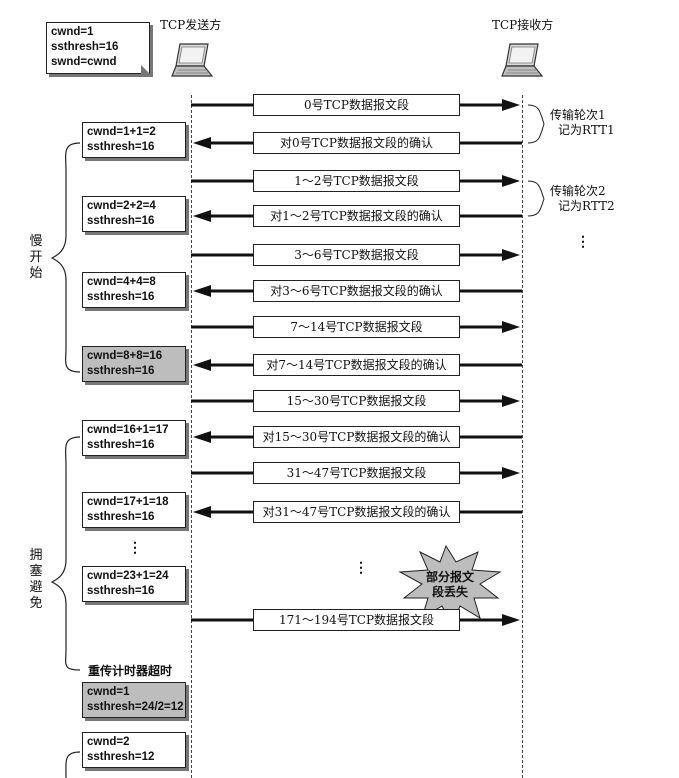 This screenshot has height=778, width=679. Describe the element at coordinates (536, 198) in the screenshot. I see `rtt2-bracket` at that location.